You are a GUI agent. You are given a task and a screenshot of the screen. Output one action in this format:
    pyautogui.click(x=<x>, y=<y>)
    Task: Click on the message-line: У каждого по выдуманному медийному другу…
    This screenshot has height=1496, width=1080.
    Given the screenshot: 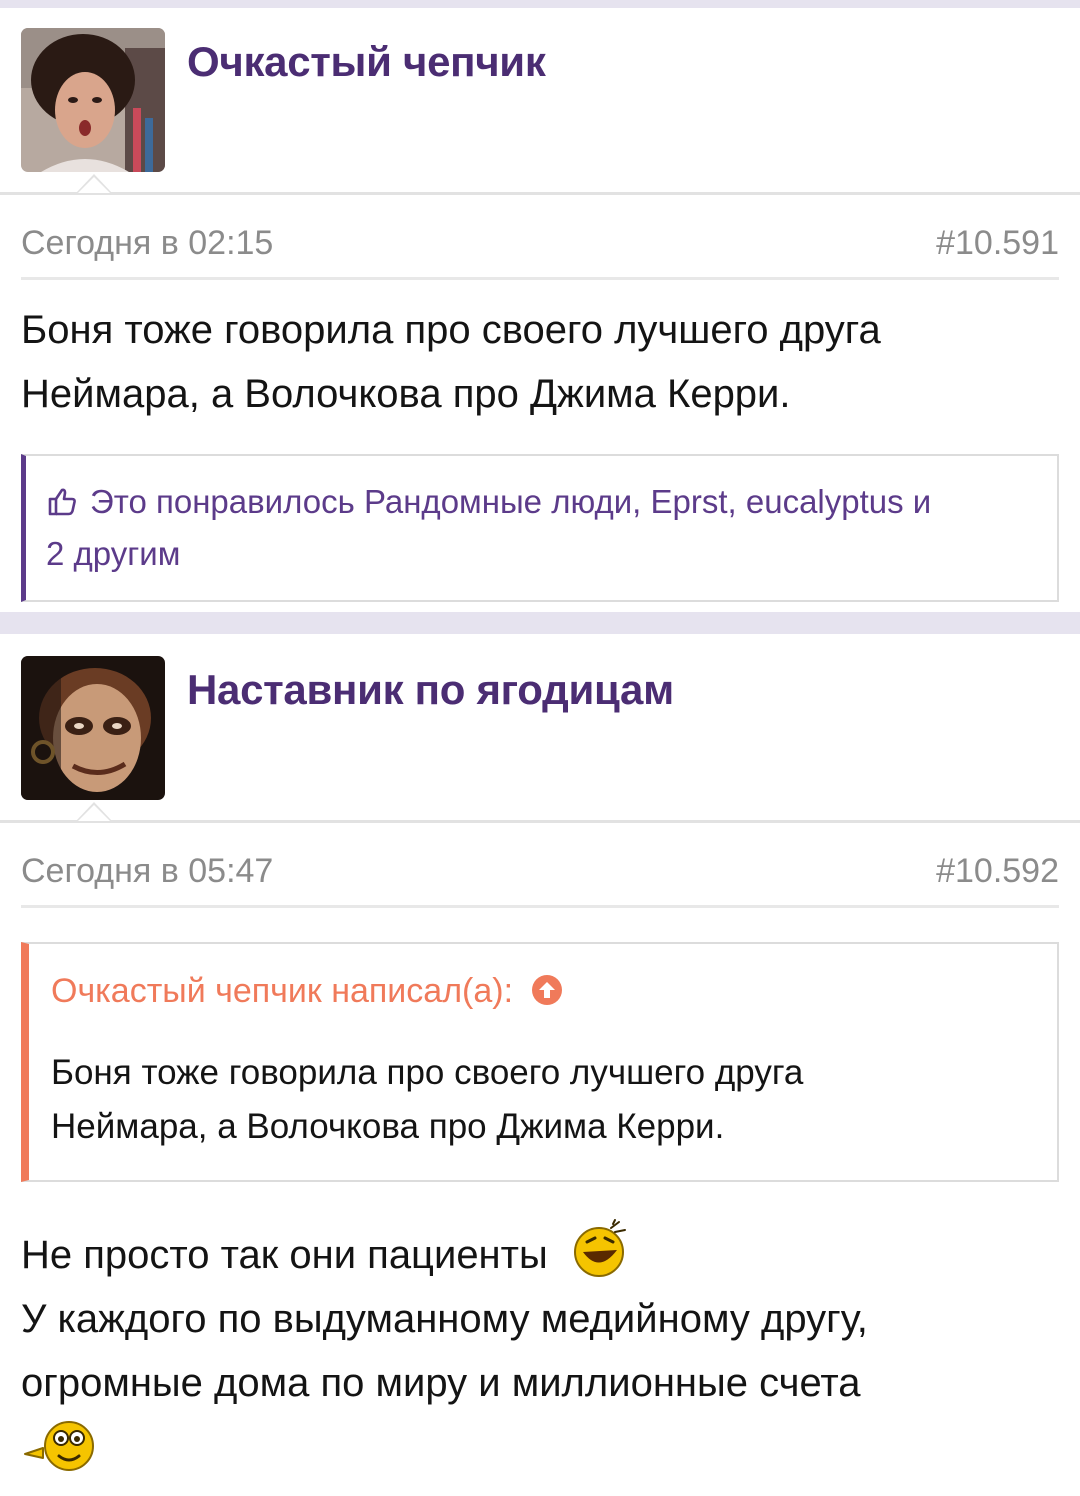 What is the action you would take?
    pyautogui.click(x=444, y=1319)
    